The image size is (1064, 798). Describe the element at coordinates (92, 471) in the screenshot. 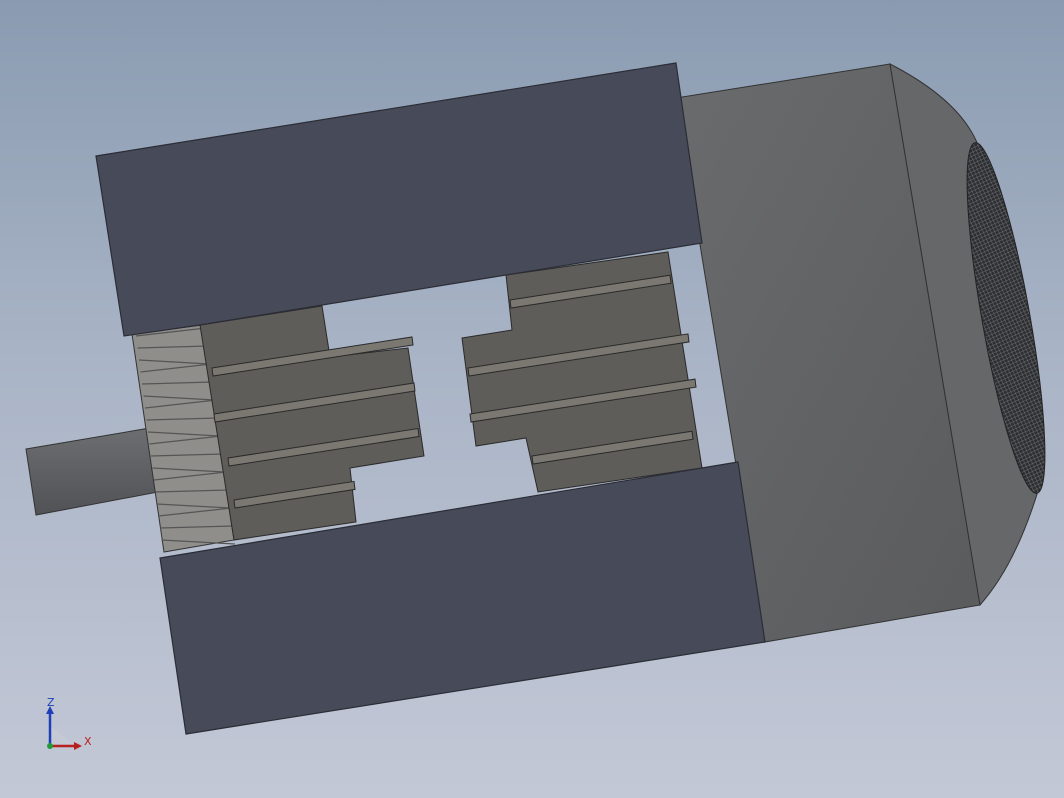

I see `shaft` at that location.